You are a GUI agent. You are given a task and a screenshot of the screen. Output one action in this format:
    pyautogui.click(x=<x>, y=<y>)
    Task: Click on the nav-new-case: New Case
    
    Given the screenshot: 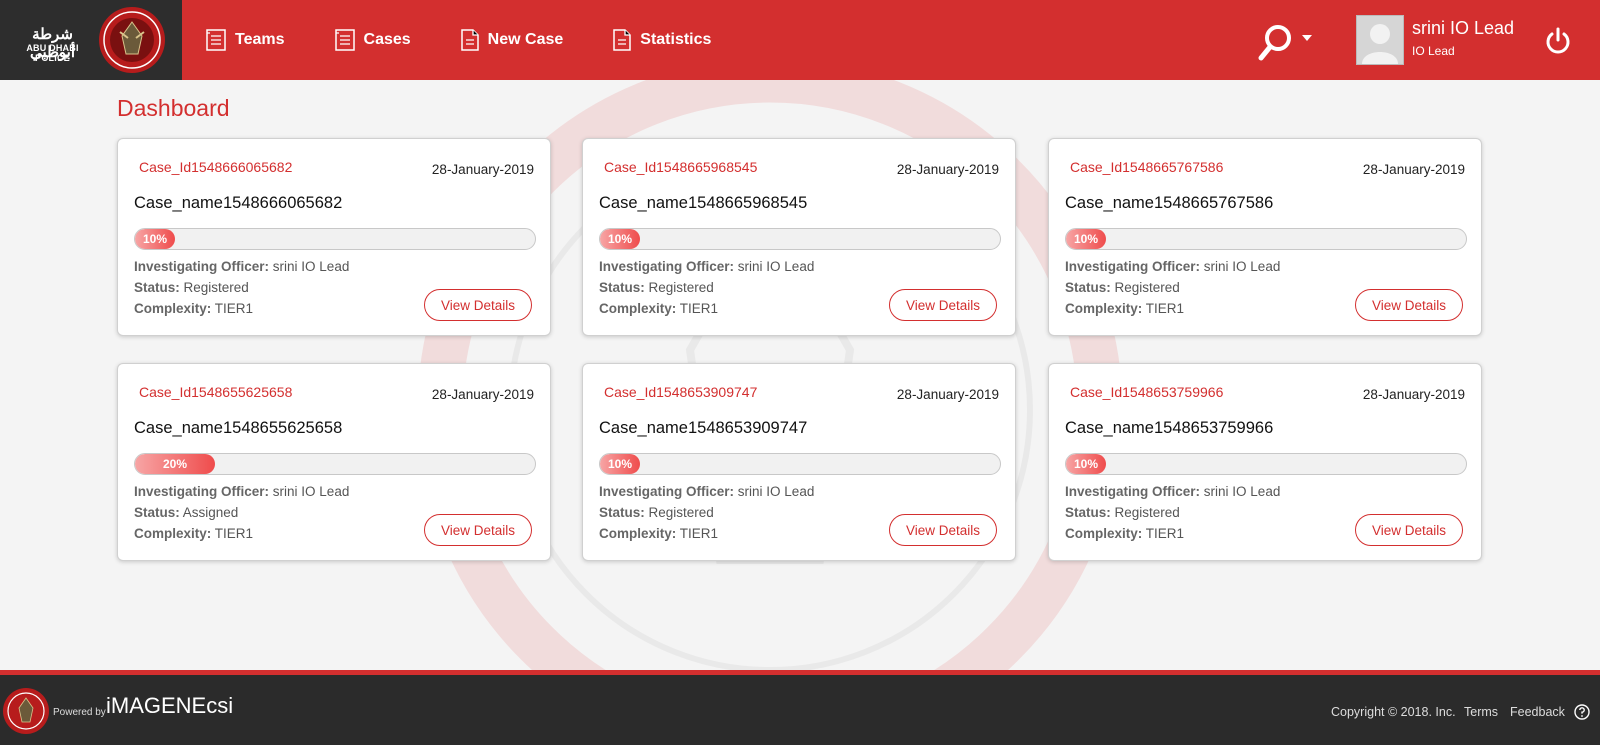 What is the action you would take?
    pyautogui.click(x=511, y=40)
    